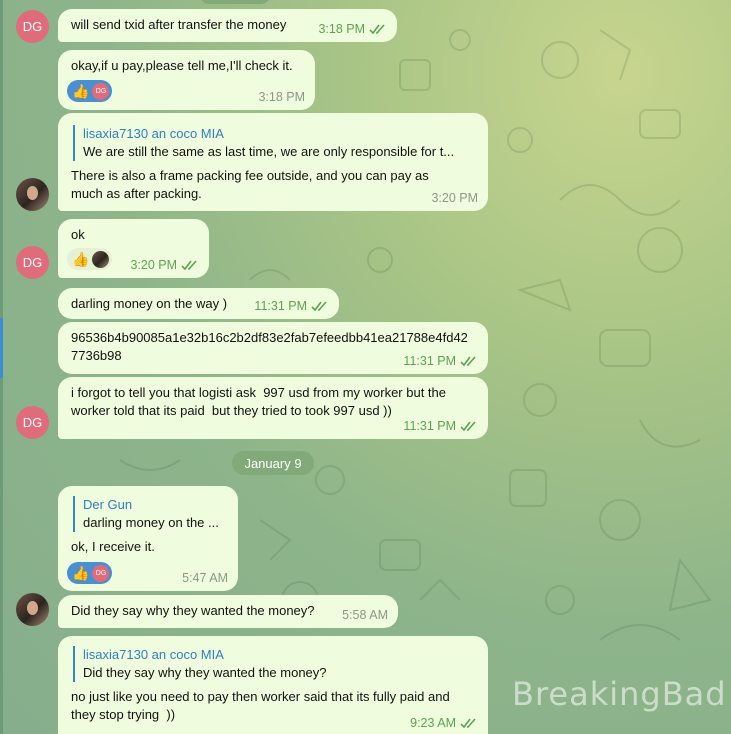 This screenshot has width=731, height=734. I want to click on message-bubble: darling money on the way ) 11:31 PM, so click(198, 303).